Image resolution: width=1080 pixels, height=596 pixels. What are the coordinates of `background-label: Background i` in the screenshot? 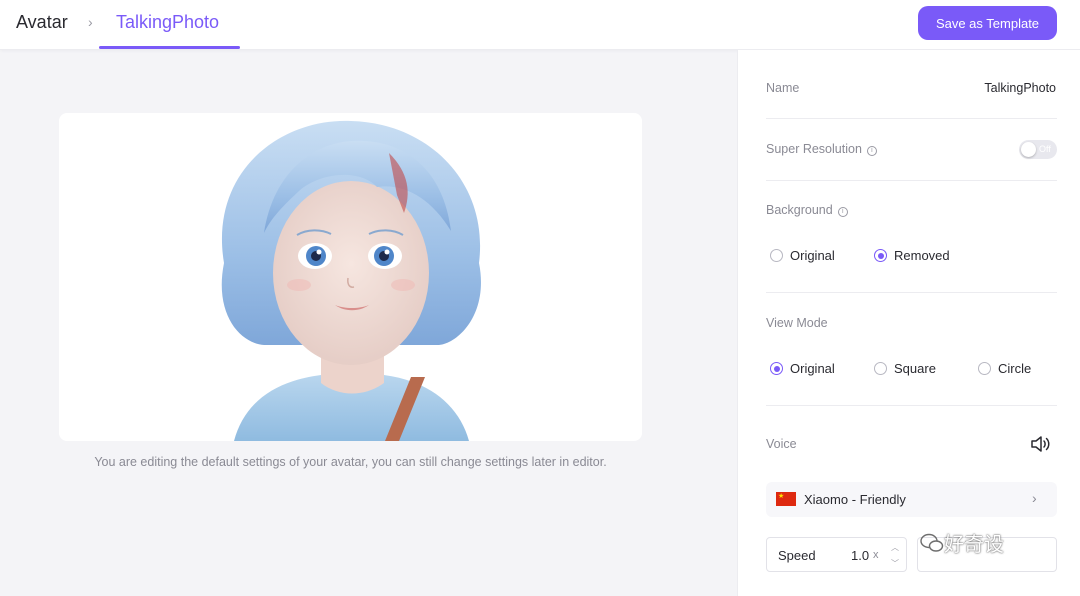 It's located at (807, 210).